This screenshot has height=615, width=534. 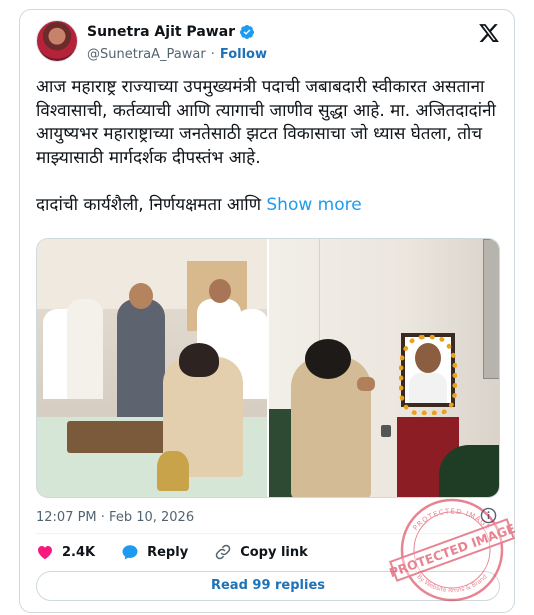 I want to click on divider, so click(x=268, y=533).